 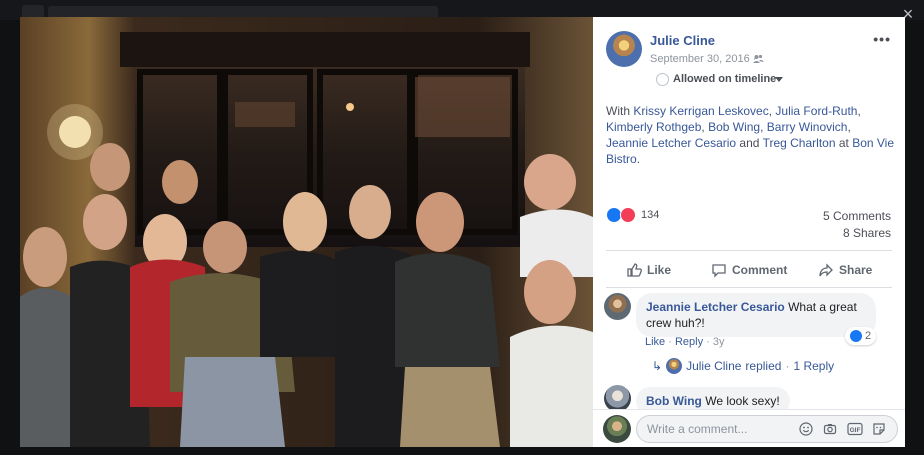 I want to click on tag-link: Treg Charlton, so click(x=799, y=143).